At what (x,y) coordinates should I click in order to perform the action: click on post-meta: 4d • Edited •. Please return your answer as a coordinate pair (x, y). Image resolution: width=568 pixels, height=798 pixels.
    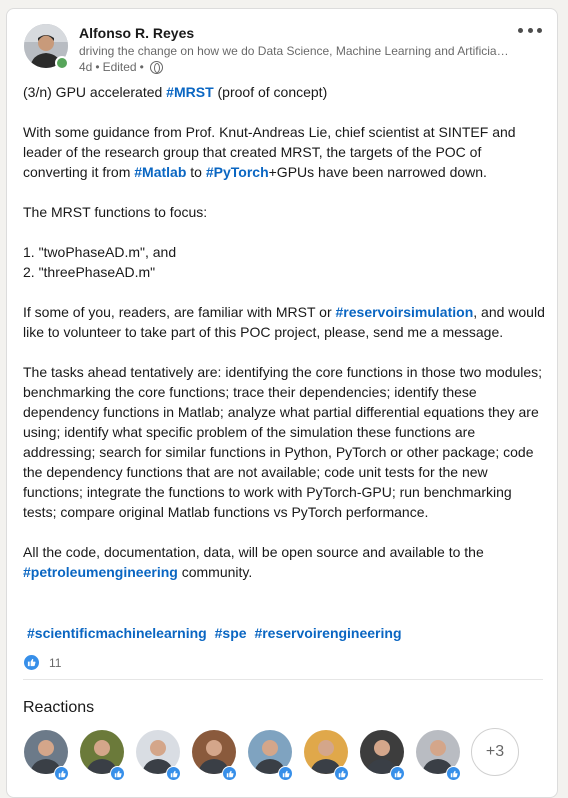
    Looking at the image, I should click on (121, 67).